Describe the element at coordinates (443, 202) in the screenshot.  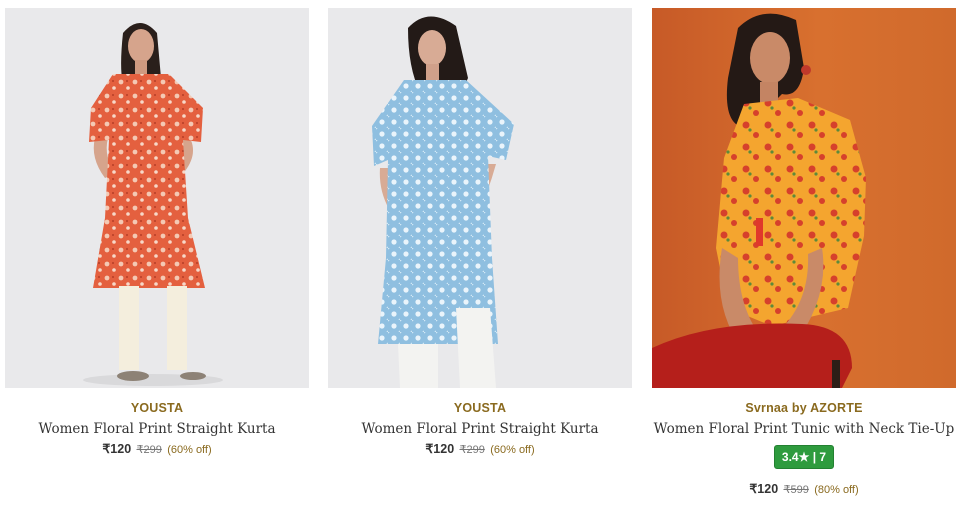
I see `blue-floral-kurta-image` at that location.